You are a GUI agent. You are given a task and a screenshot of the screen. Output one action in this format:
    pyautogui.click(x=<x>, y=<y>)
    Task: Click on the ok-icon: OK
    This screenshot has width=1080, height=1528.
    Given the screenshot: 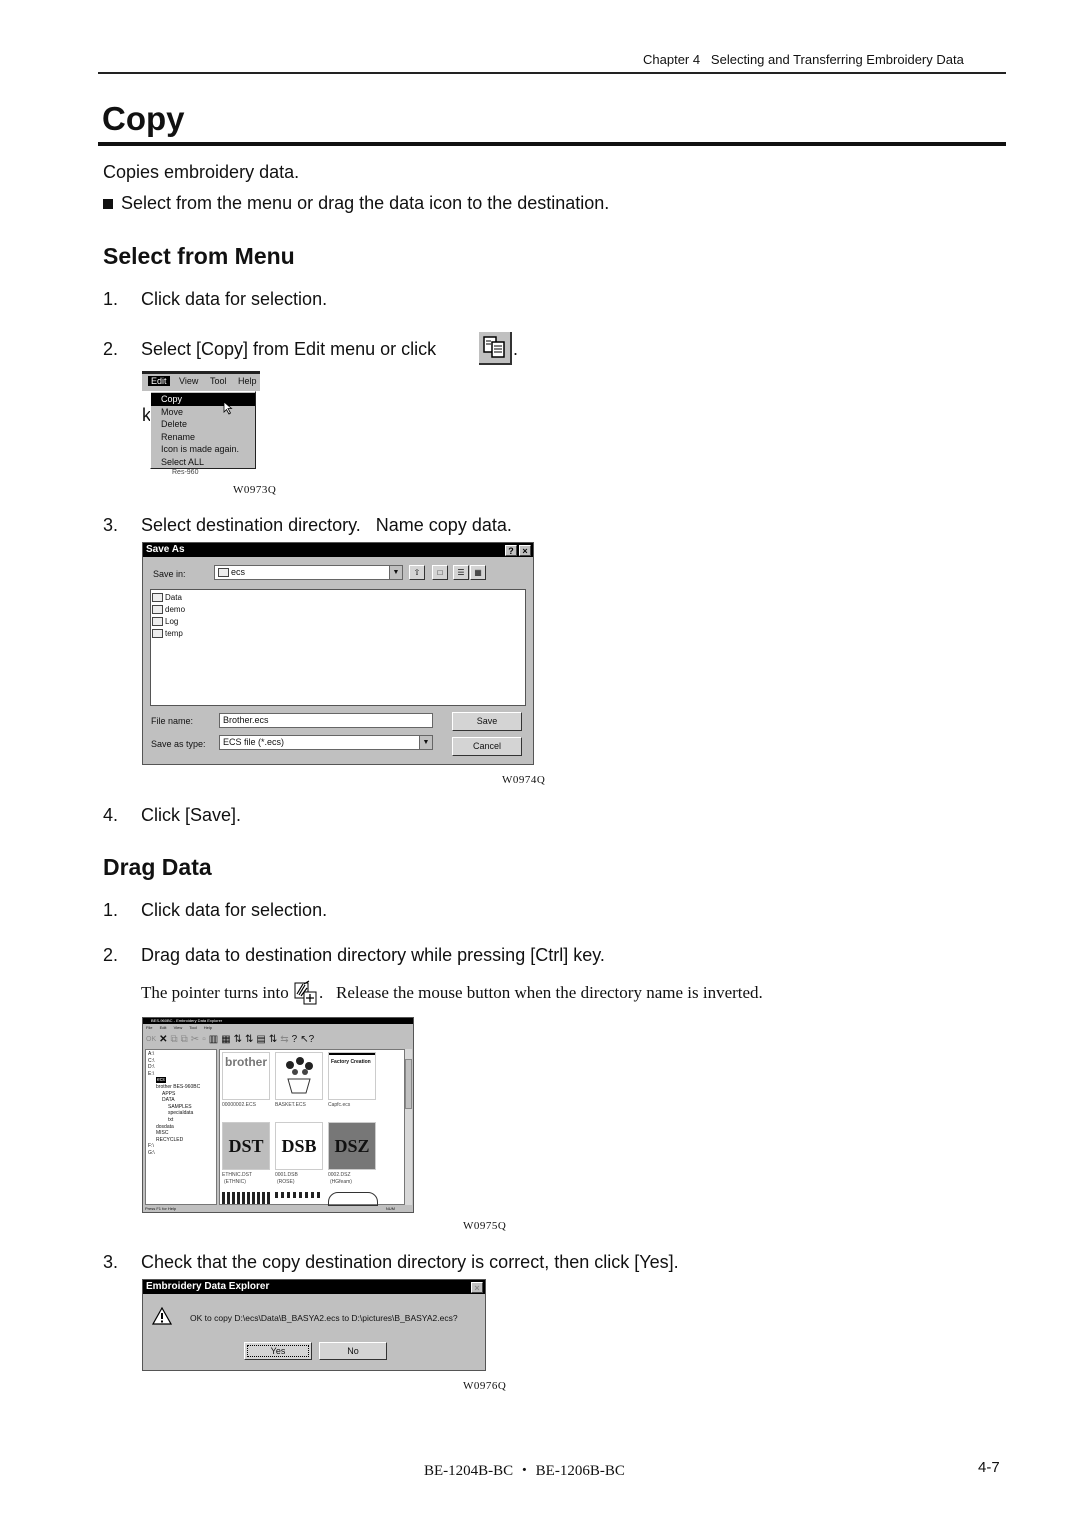 What is the action you would take?
    pyautogui.click(x=151, y=1039)
    